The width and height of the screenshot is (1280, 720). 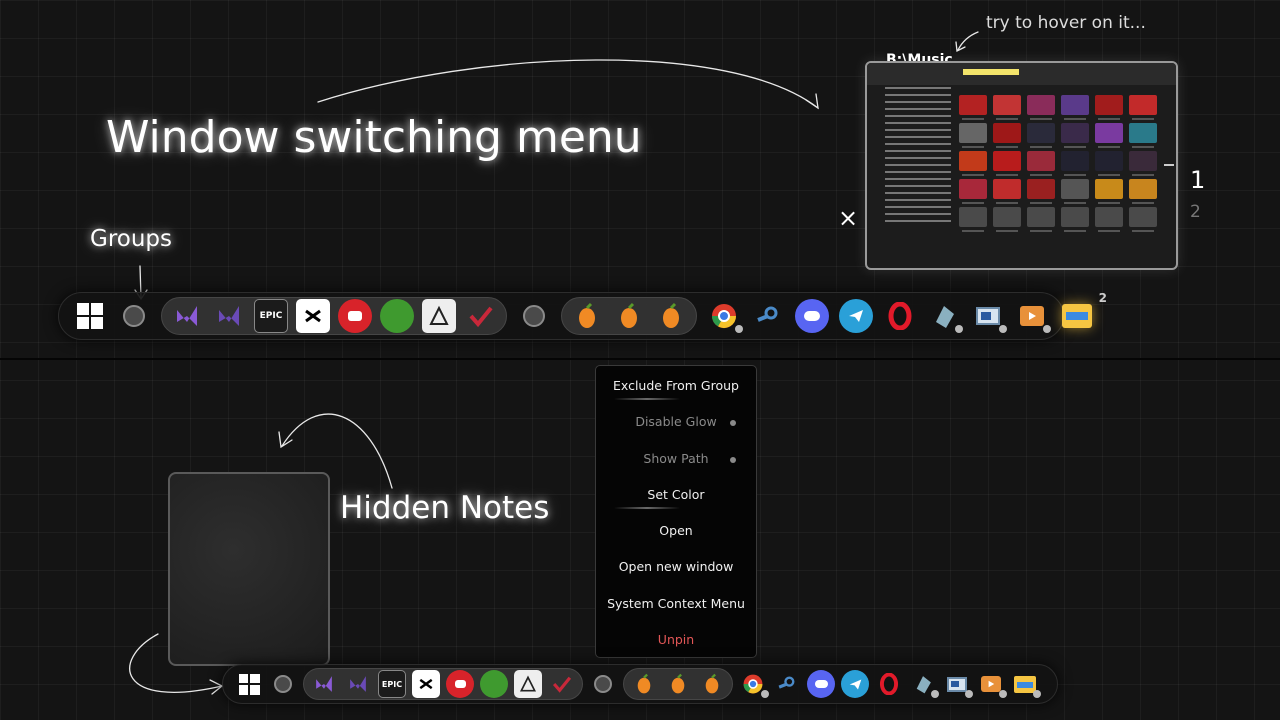 What do you see at coordinates (568, 84) in the screenshot?
I see `arrow-to-preview` at bounding box center [568, 84].